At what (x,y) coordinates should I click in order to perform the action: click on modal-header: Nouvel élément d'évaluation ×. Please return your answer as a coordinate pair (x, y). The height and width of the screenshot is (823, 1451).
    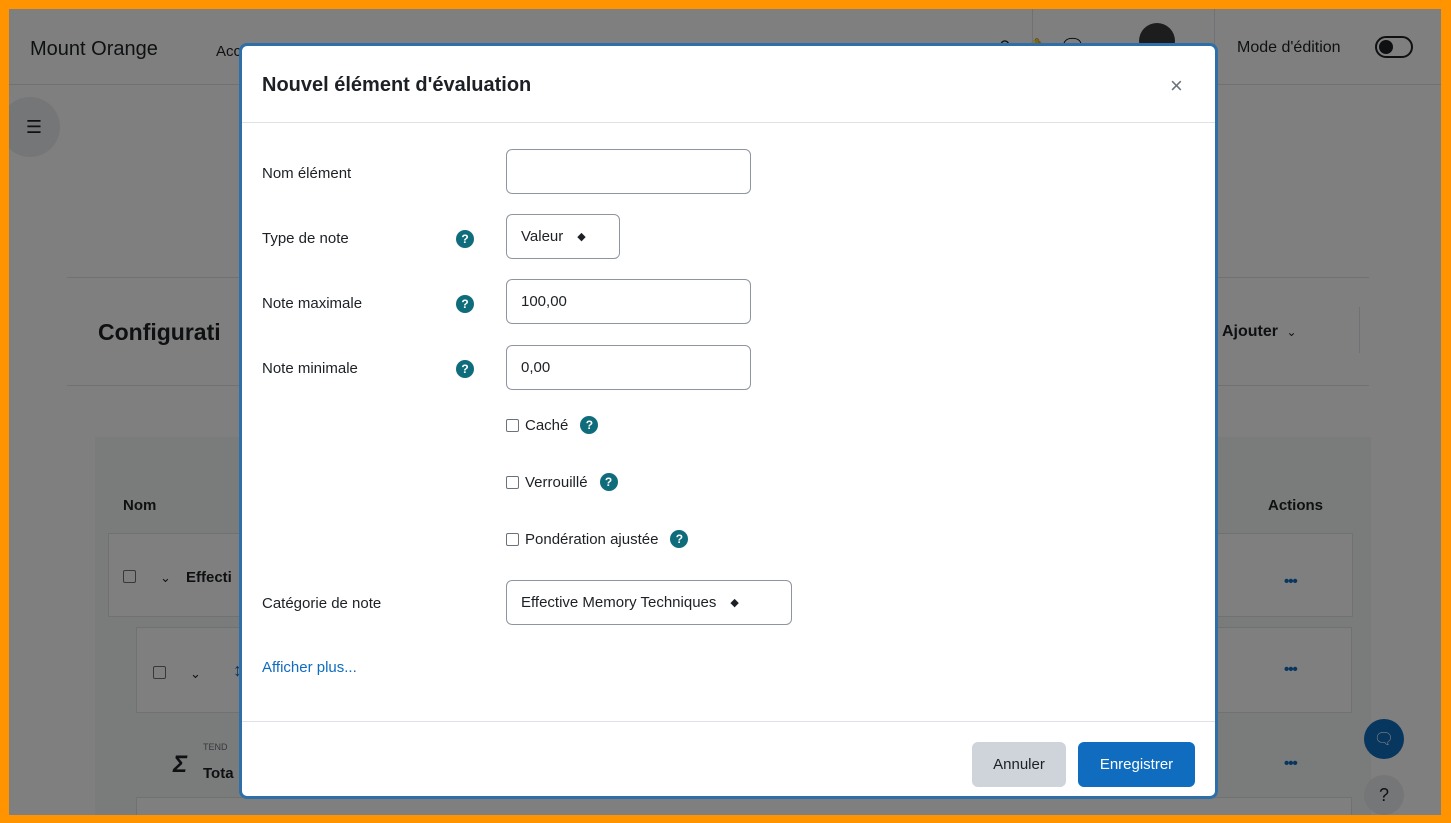
    Looking at the image, I should click on (728, 84).